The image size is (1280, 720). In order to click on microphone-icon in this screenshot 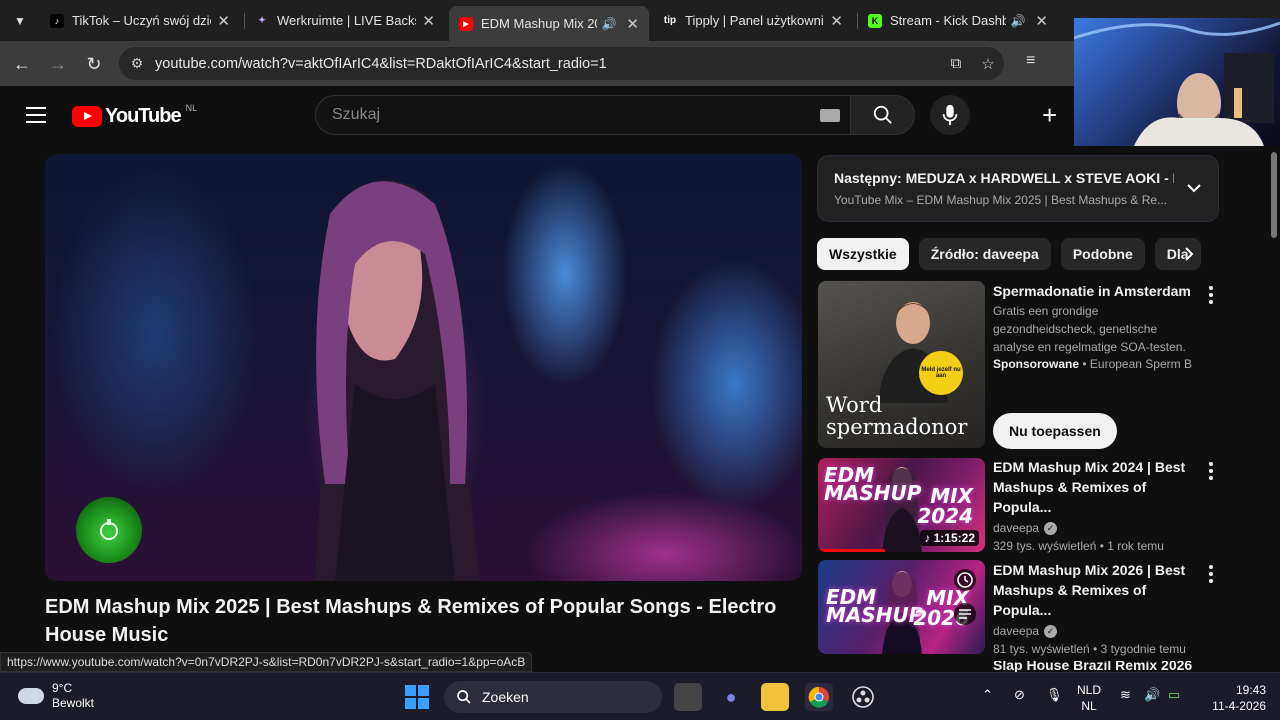, I will do `click(950, 115)`.